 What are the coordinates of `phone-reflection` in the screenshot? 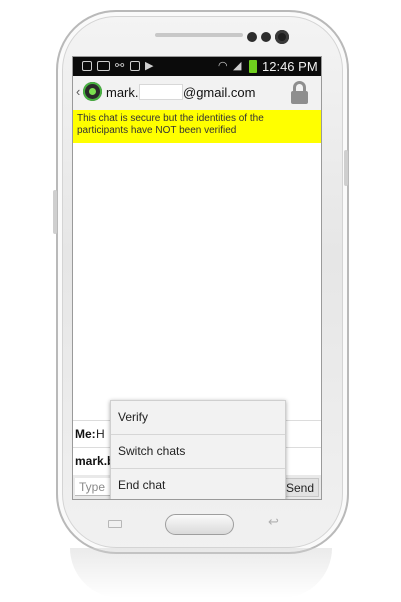 It's located at (201, 573).